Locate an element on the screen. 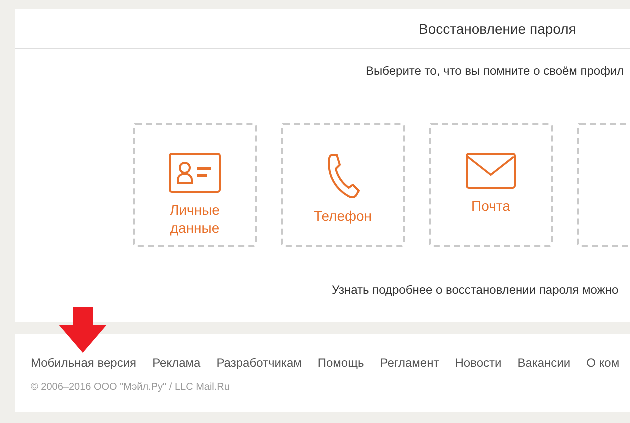 The image size is (630, 423). footer-link: Реклама is located at coordinates (176, 363).